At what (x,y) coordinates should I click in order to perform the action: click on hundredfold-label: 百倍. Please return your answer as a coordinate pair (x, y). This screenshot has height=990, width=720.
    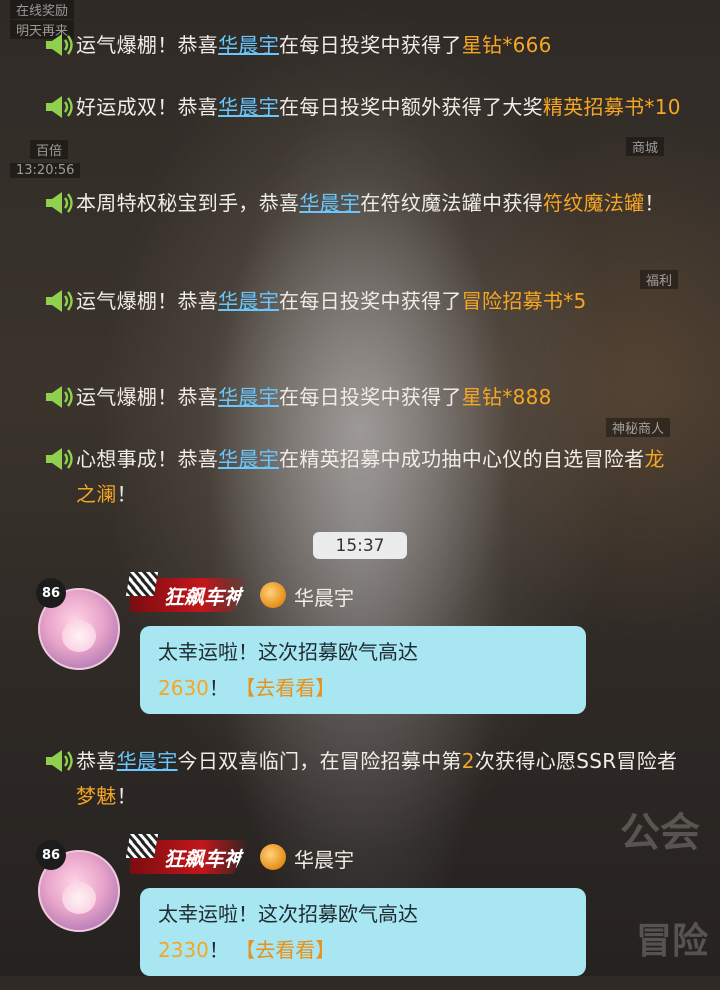
    Looking at the image, I should click on (49, 149).